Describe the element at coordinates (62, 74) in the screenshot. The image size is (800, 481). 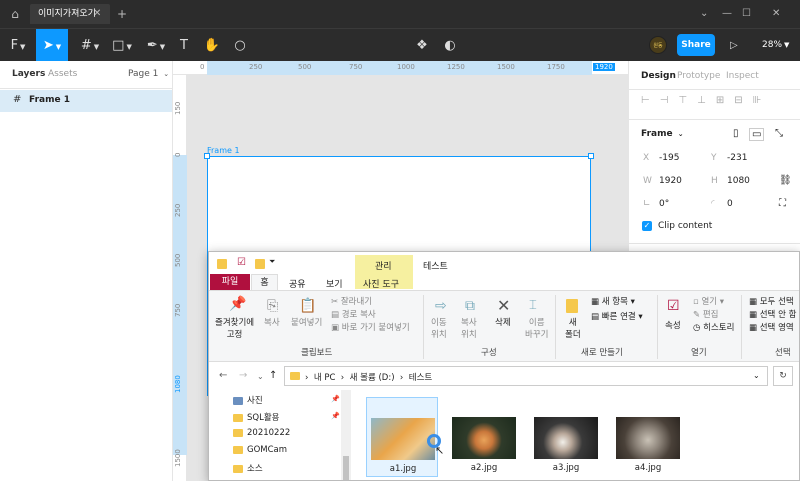
I see `tab-assets: Assets` at that location.